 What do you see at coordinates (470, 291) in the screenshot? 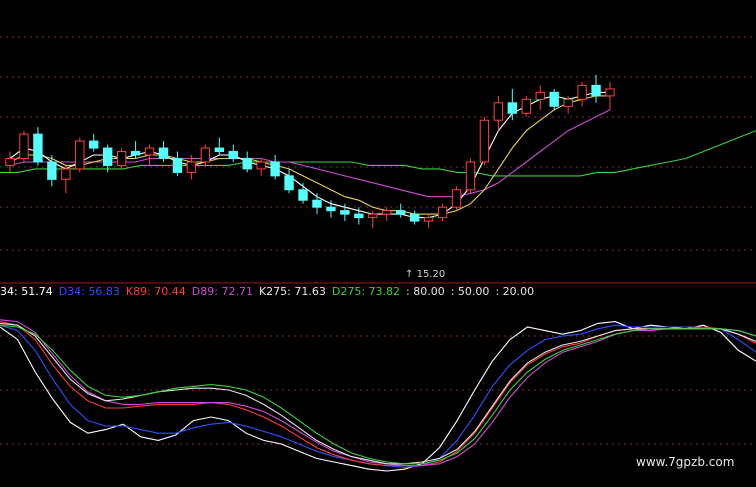
I see `kdj-legend-item: : 50.00` at bounding box center [470, 291].